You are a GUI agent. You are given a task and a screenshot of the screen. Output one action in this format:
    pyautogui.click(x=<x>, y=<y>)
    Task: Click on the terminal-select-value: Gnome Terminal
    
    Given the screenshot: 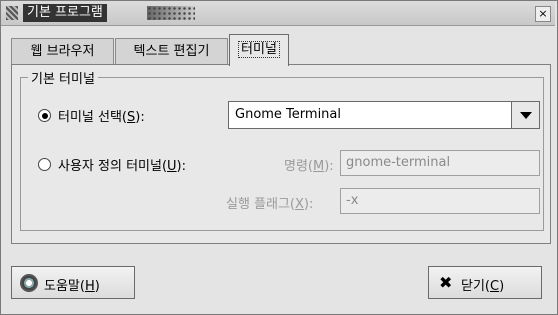 What is the action you would take?
    pyautogui.click(x=288, y=114)
    